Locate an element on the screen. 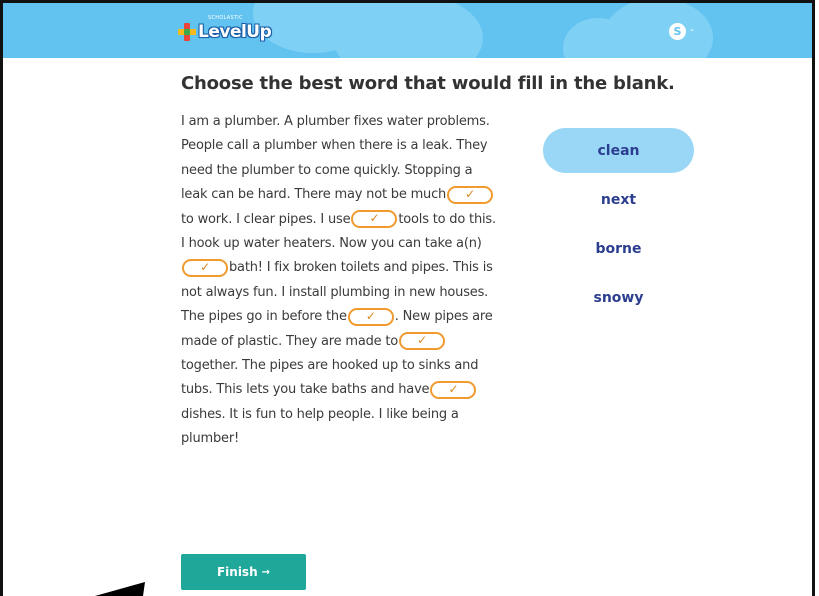 The height and width of the screenshot is (596, 819). avatar-menu-icon: - is located at coordinates (692, 29).